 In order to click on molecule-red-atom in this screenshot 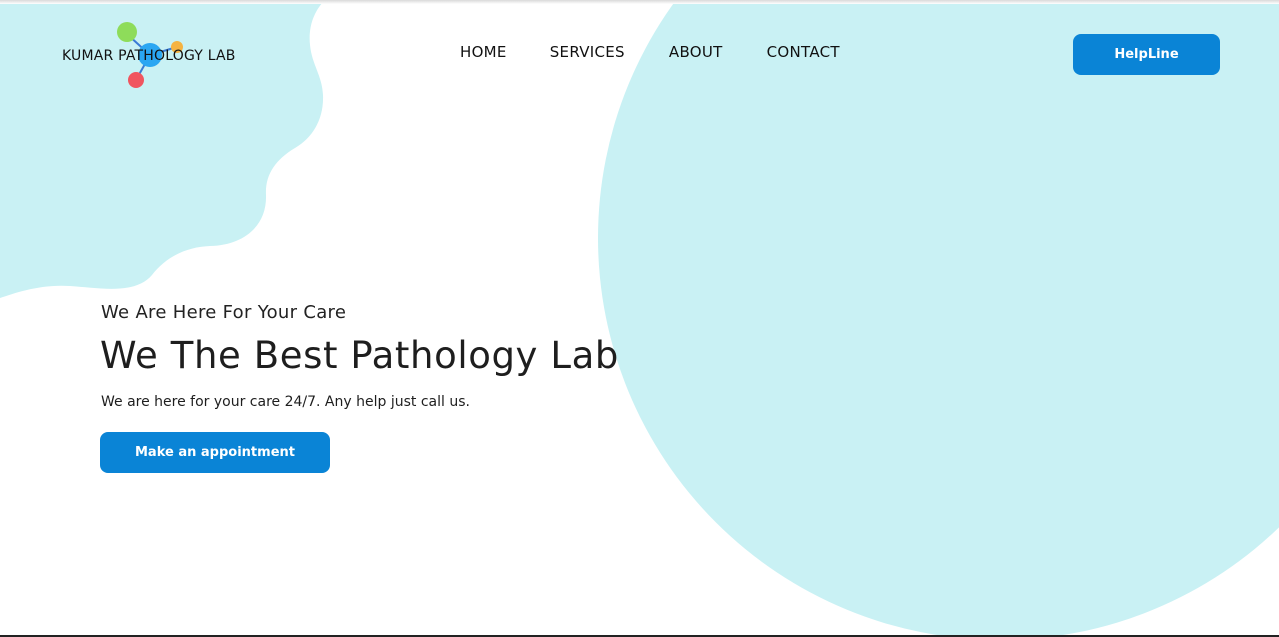, I will do `click(136, 80)`.